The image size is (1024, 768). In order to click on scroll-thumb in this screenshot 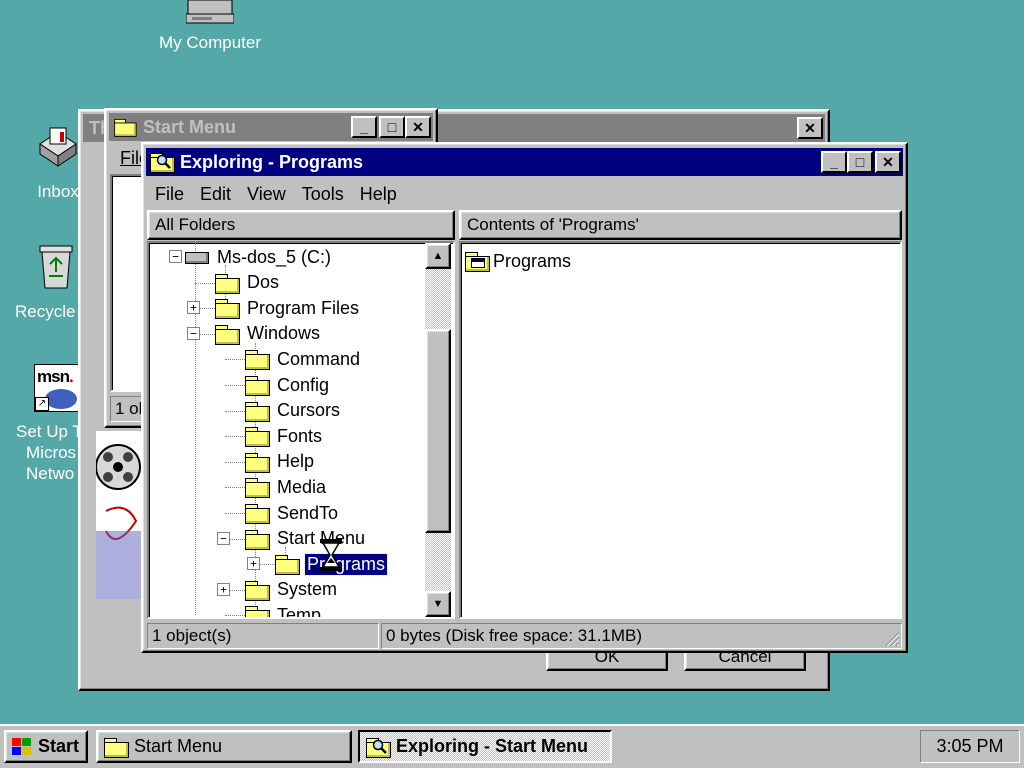, I will do `click(438, 431)`.